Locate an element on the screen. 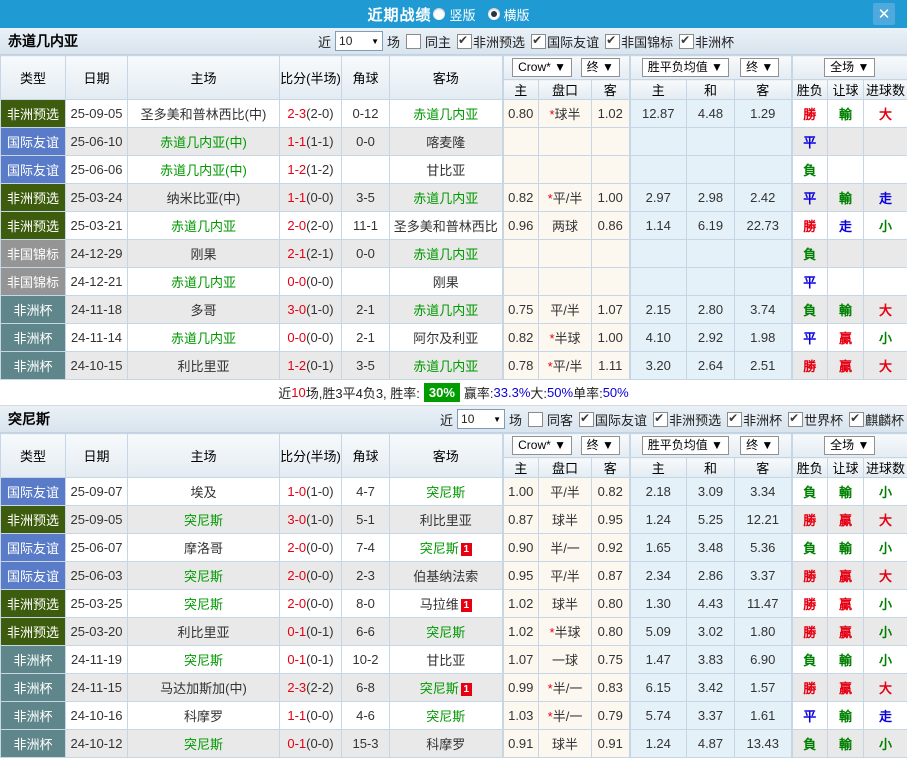 The height and width of the screenshot is (758, 907). summary-part: 50% is located at coordinates (616, 392).